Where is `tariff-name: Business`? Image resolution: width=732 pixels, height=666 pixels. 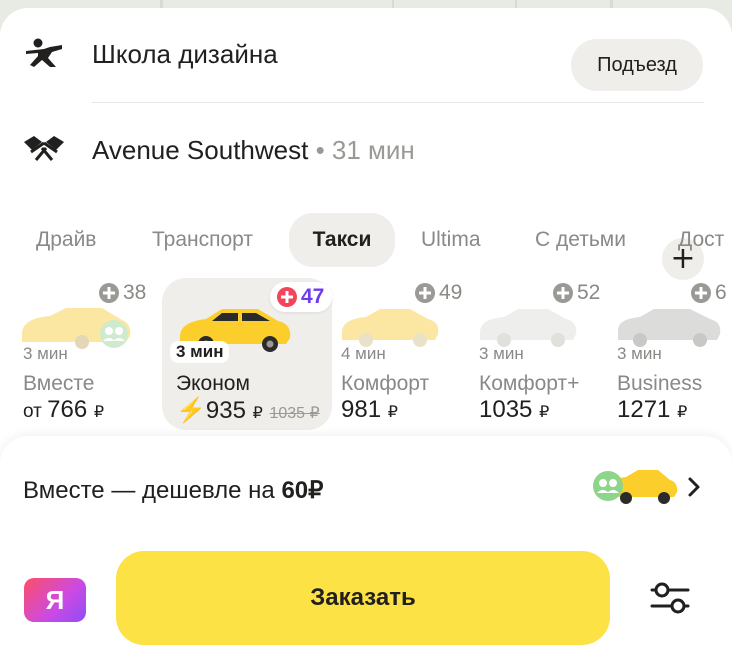 tariff-name: Business is located at coordinates (660, 383).